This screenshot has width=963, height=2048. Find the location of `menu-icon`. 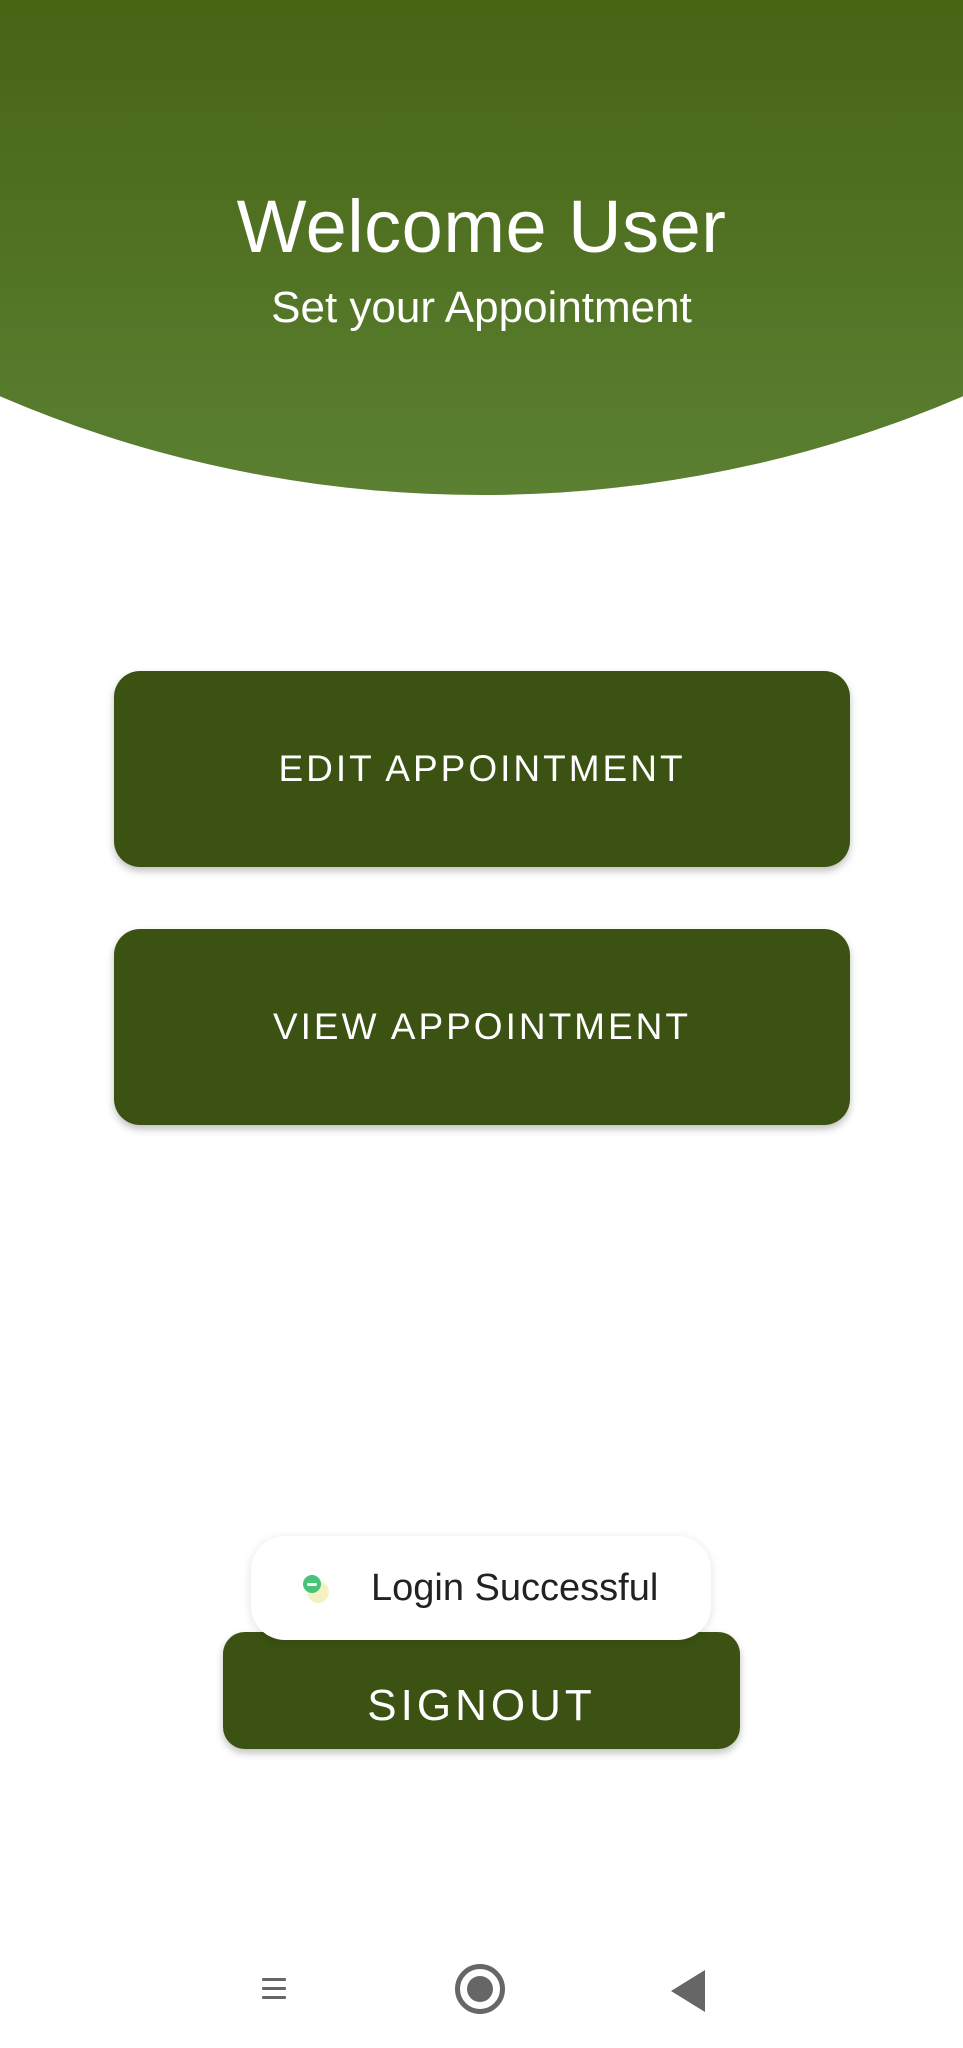

menu-icon is located at coordinates (274, 1991).